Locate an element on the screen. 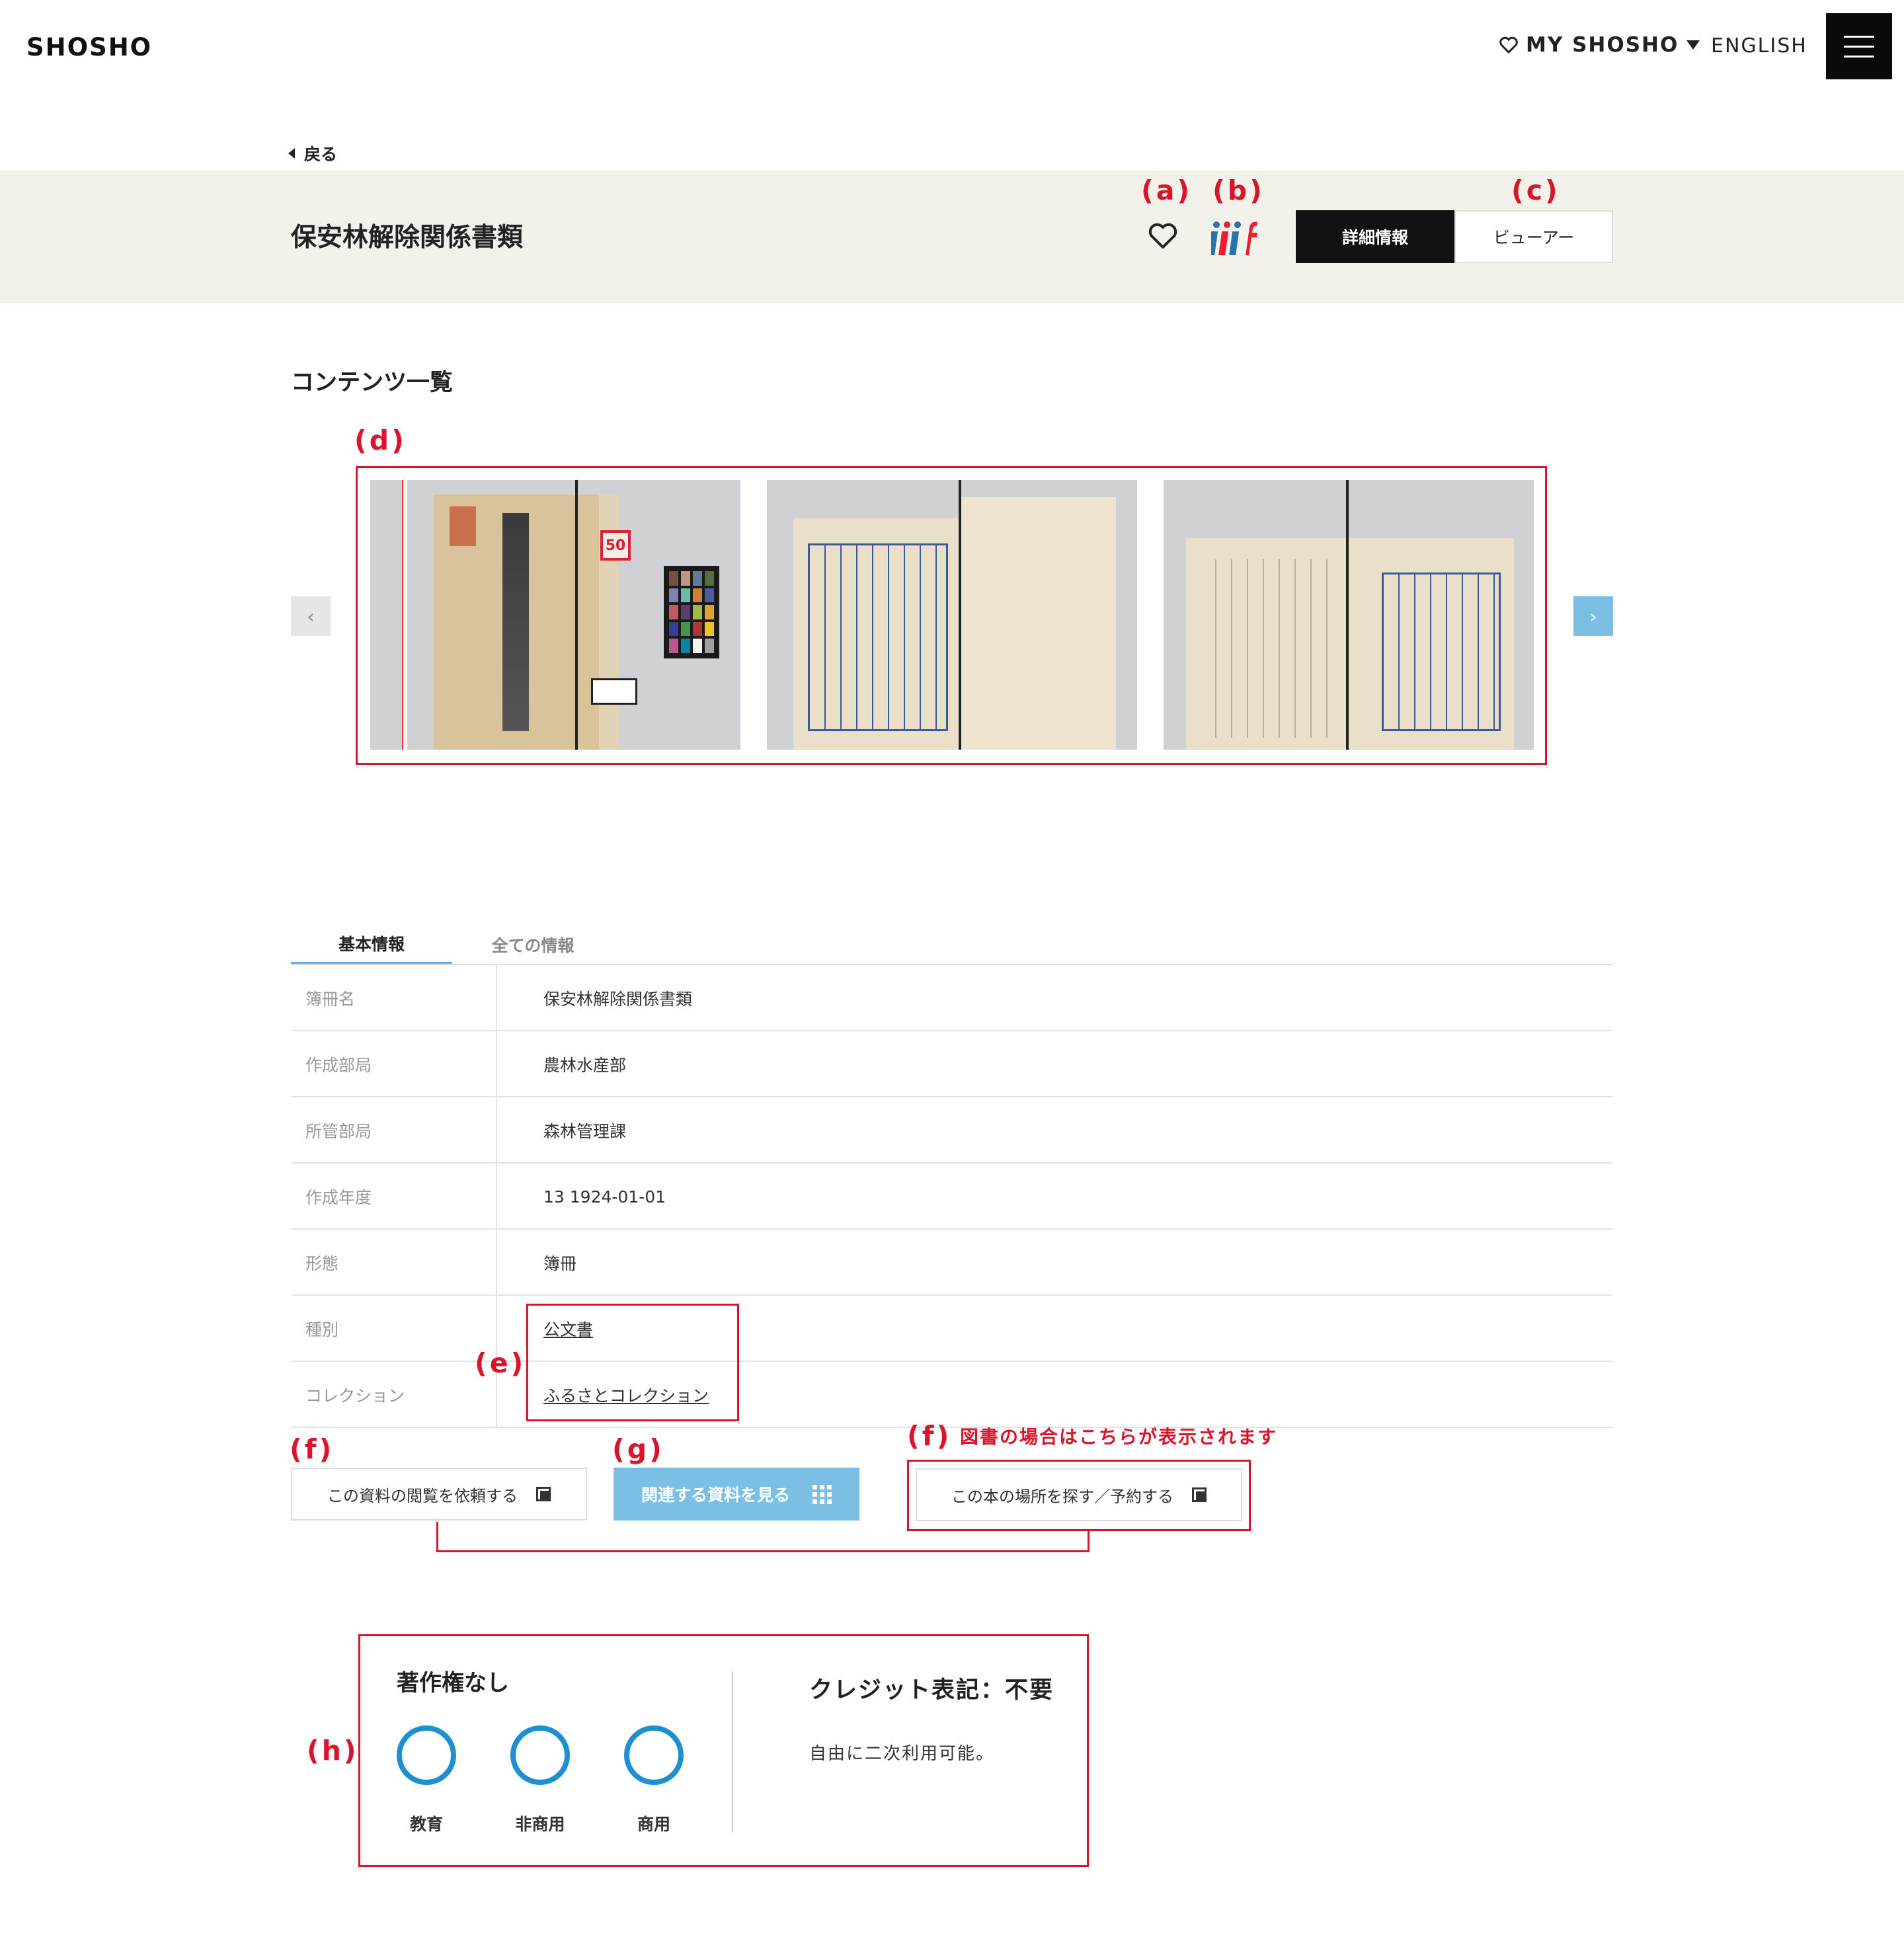 Image resolution: width=1904 pixels, height=1937 pixels. page-title: 保安林解除関係書類 is located at coordinates (407, 238).